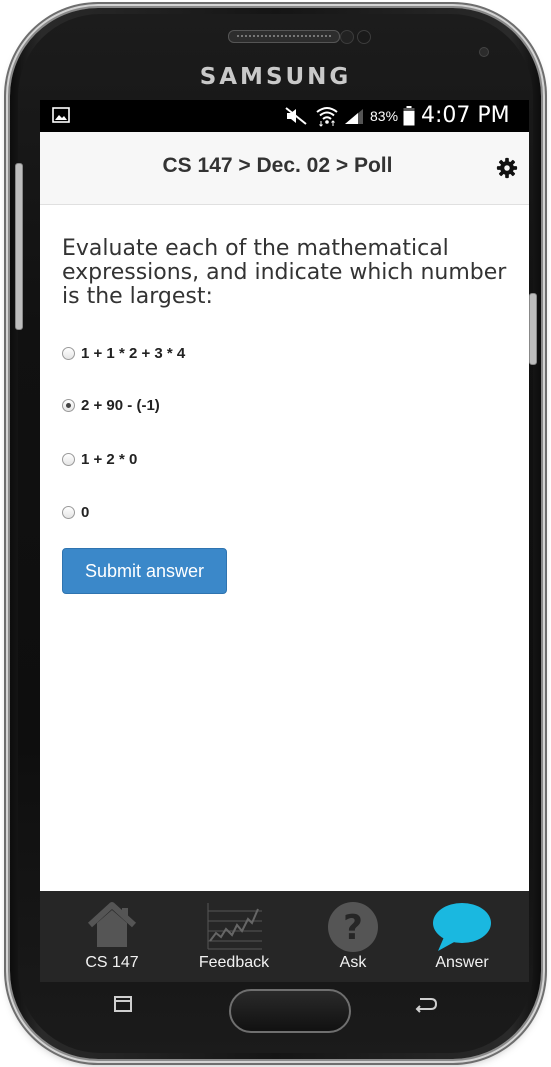 The height and width of the screenshot is (1067, 551). Describe the element at coordinates (277, 165) in the screenshot. I see `breadcrumb-title: CS 147 > Dec. 02 > Poll` at that location.